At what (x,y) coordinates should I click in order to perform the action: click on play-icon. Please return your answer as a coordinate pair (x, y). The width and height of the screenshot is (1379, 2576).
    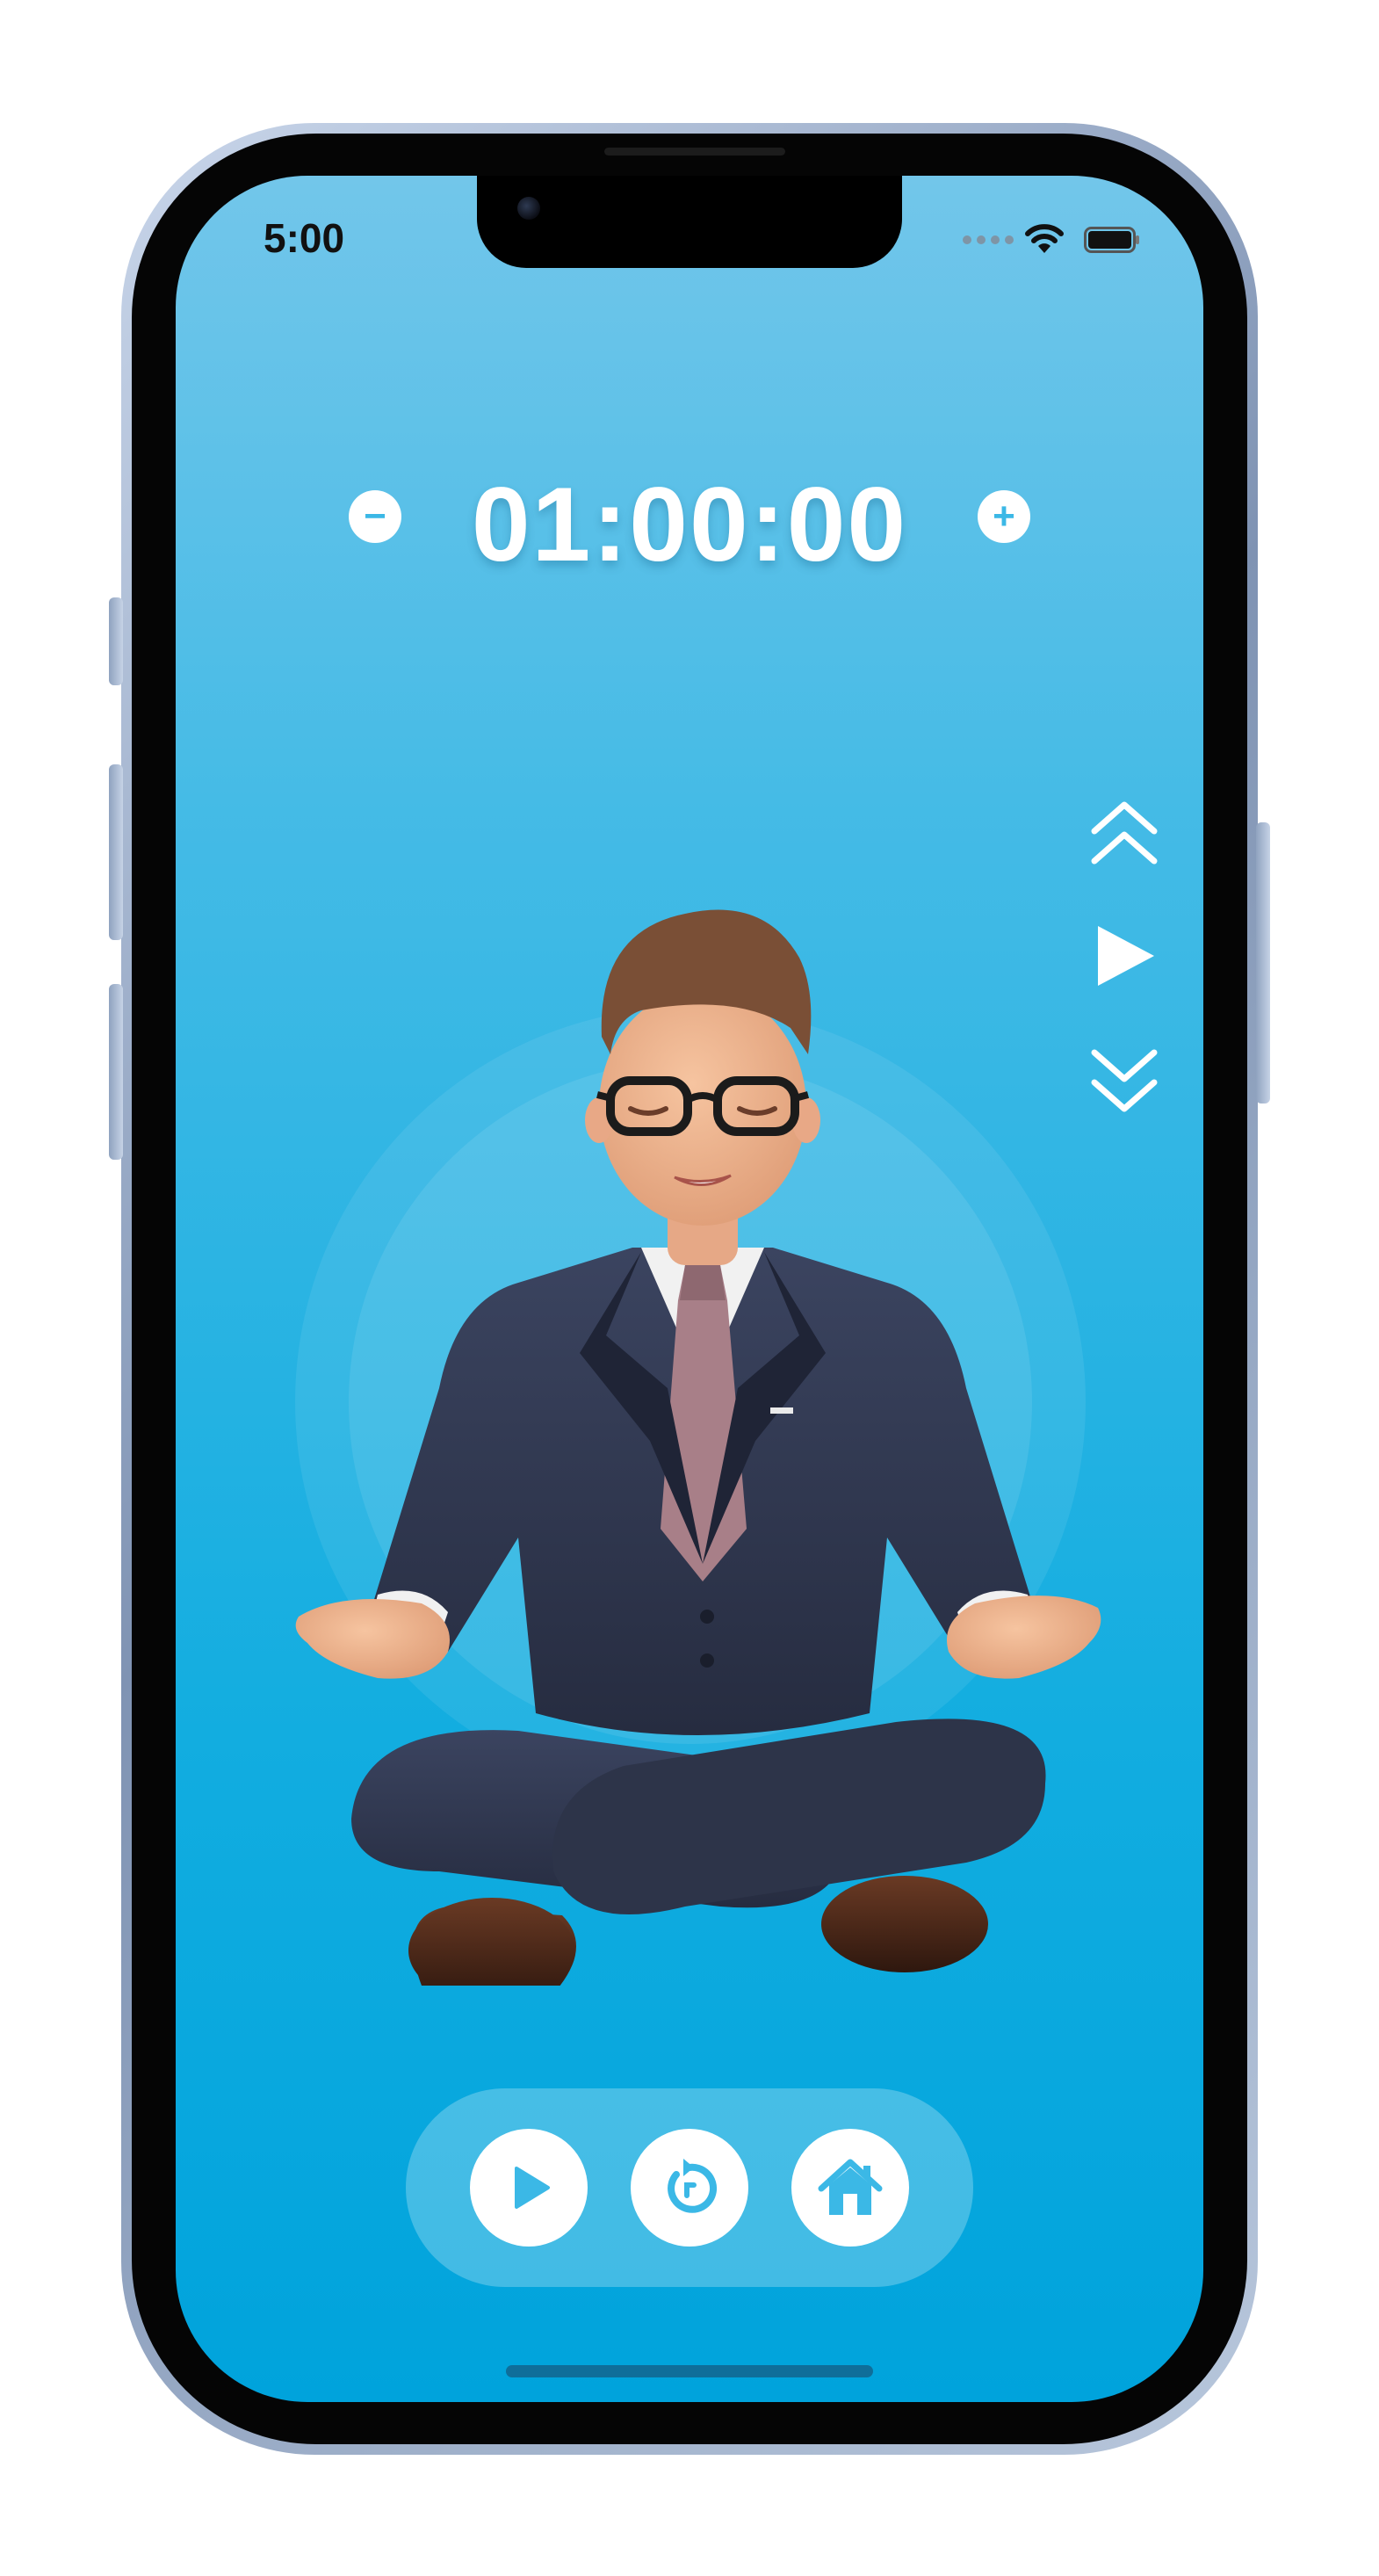
    Looking at the image, I should click on (532, 2188).